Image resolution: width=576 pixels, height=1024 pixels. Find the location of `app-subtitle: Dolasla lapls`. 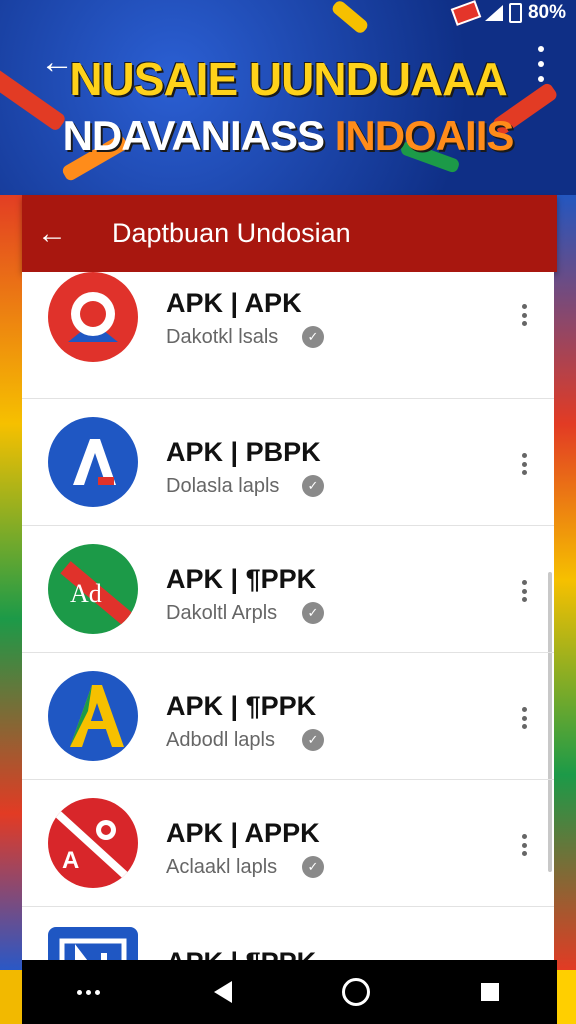

app-subtitle: Dolasla lapls is located at coordinates (223, 486).